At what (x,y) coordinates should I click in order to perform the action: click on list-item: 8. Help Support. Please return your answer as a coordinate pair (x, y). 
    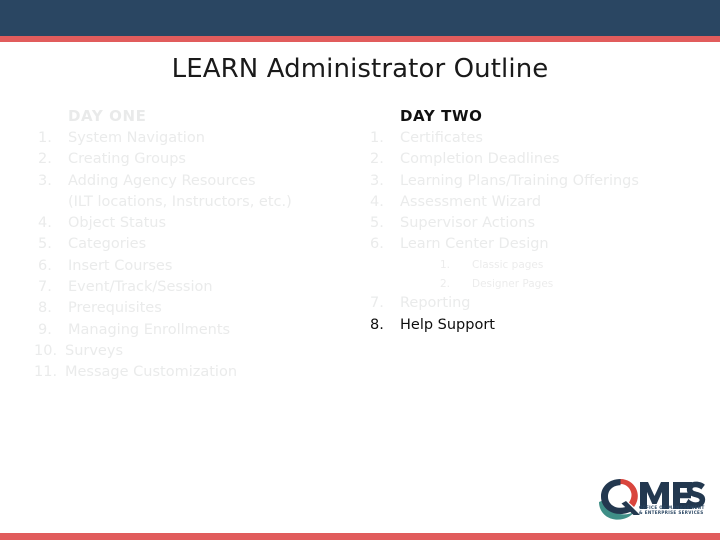
    Looking at the image, I should click on (536, 325).